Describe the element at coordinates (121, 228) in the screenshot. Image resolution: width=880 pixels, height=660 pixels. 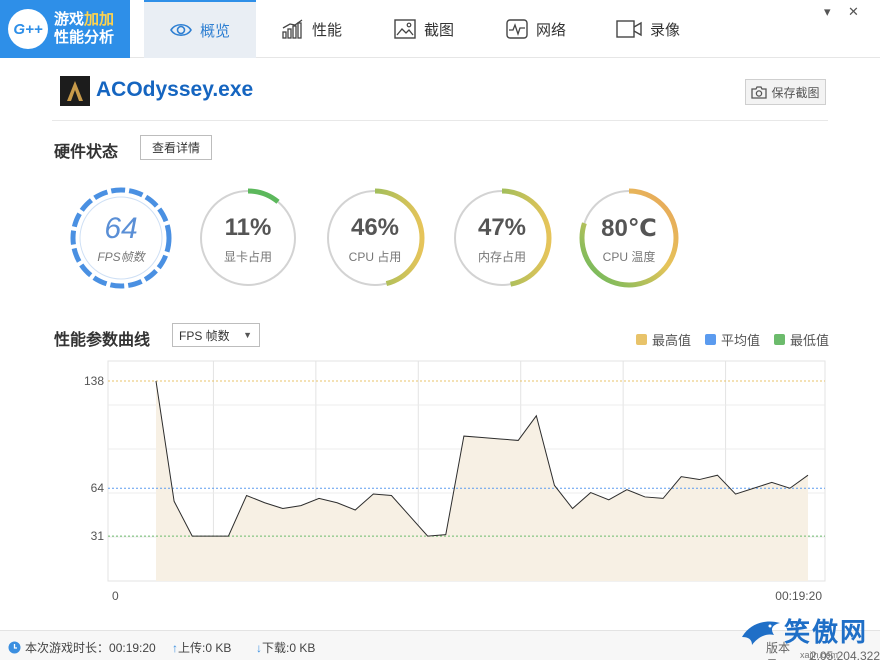
I see `fps-value: 64` at that location.